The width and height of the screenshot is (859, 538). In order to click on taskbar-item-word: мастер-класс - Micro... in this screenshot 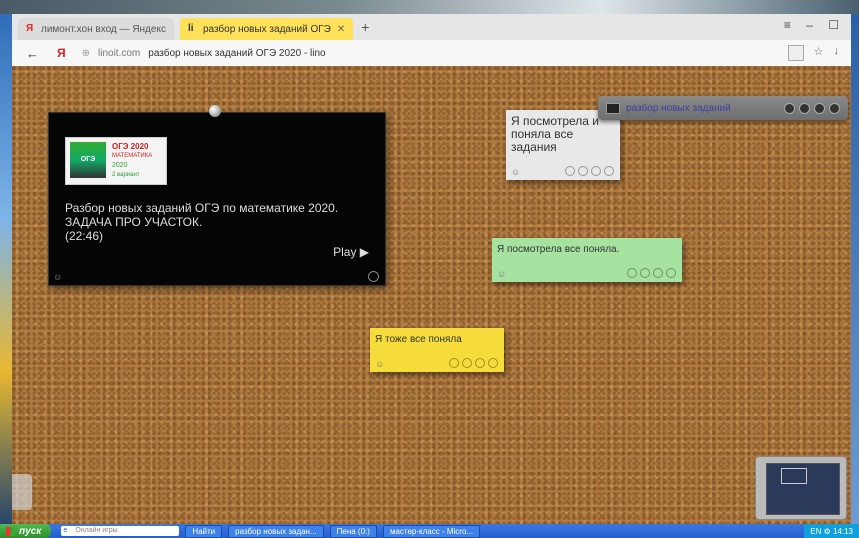, I will do `click(431, 531)`.